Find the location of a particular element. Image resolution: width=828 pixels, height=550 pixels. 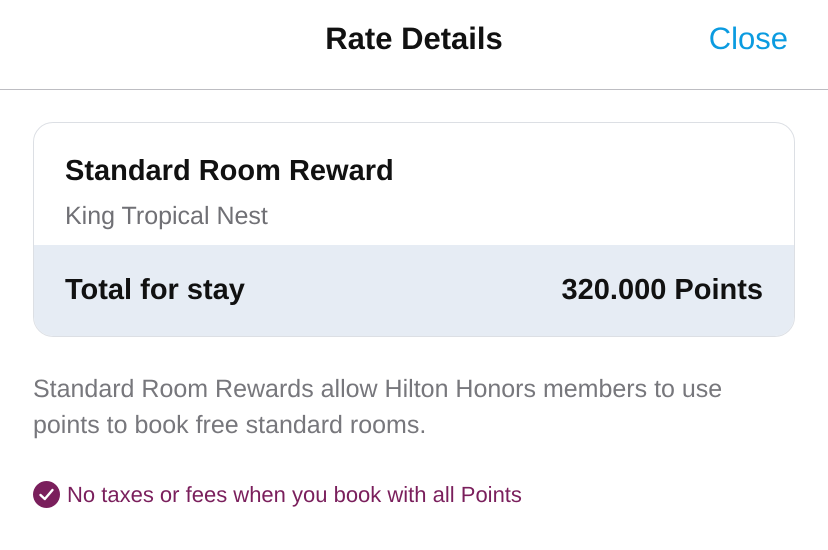

rate-name: Standard Room Reward is located at coordinates (230, 171).